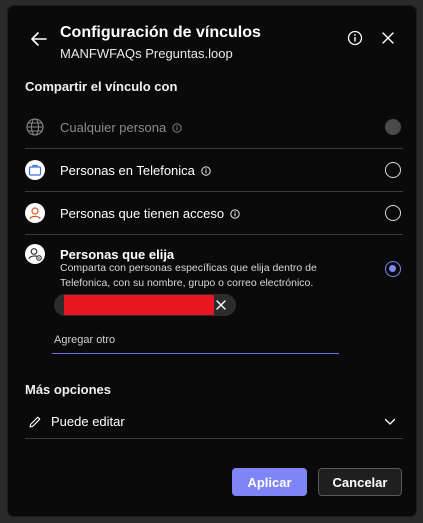 The image size is (423, 523). What do you see at coordinates (35, 170) in the screenshot?
I see `briefcase-icon` at bounding box center [35, 170].